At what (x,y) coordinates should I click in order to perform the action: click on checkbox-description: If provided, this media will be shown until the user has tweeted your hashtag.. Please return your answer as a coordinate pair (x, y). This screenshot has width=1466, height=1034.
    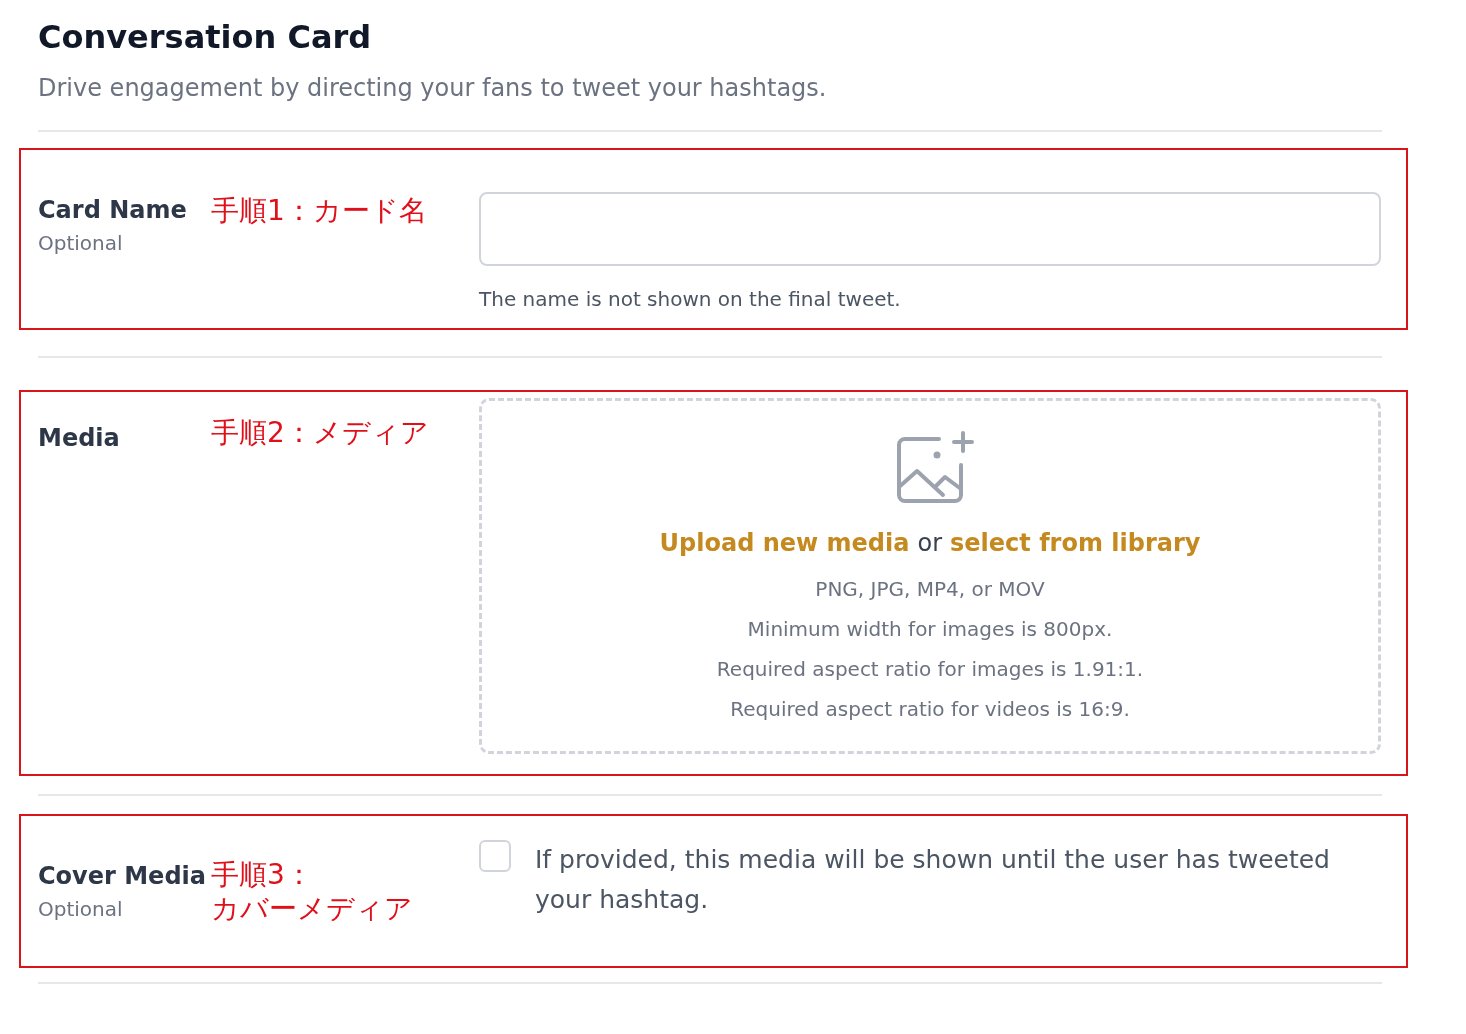
    Looking at the image, I should click on (933, 880).